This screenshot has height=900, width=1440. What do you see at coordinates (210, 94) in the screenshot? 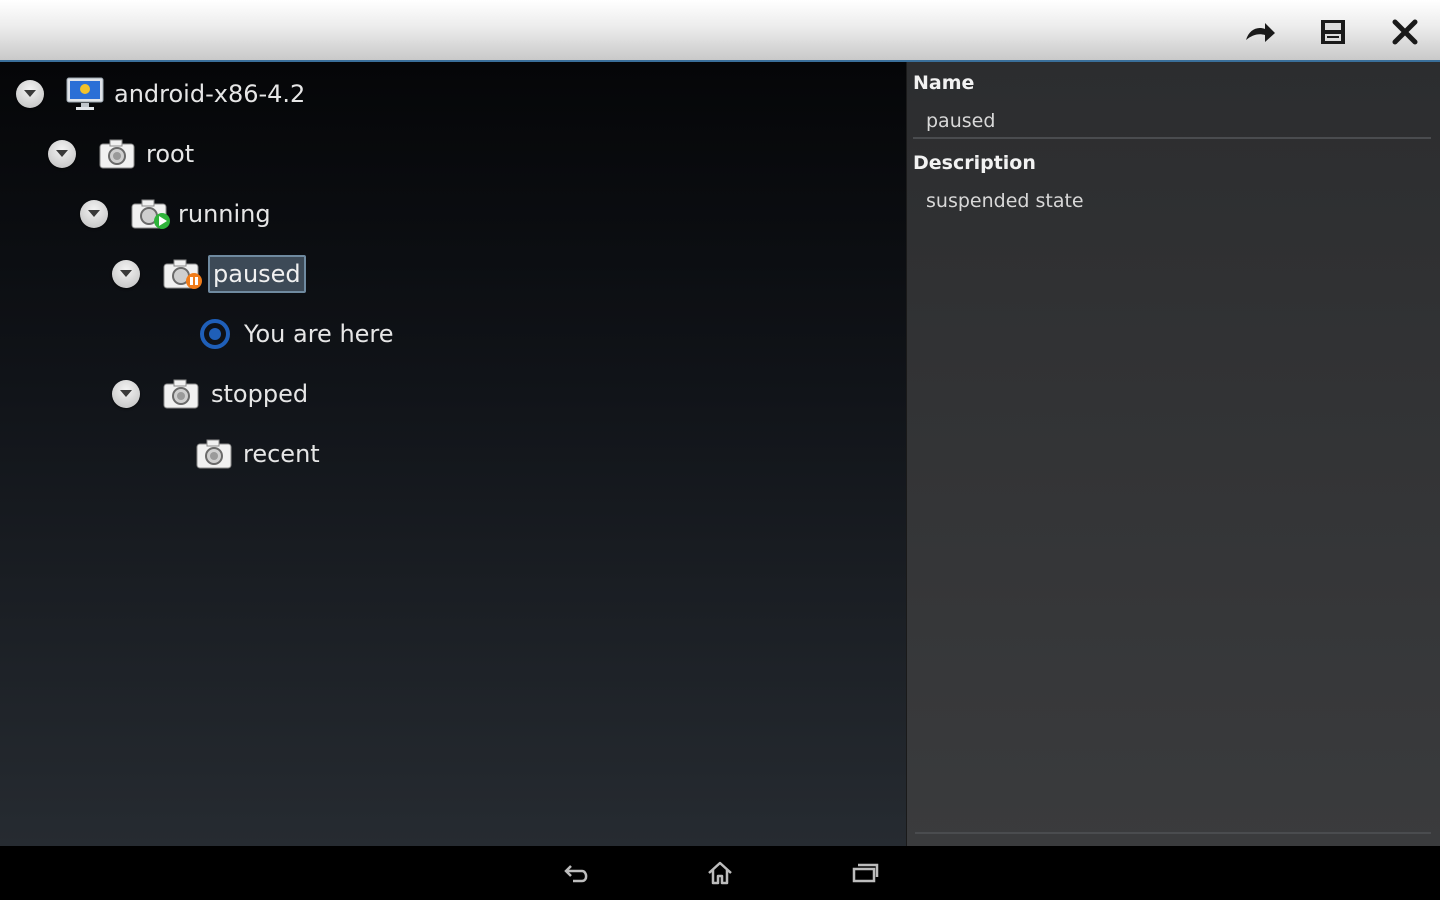
I see `tree-node-label: android-x86-4.2` at bounding box center [210, 94].